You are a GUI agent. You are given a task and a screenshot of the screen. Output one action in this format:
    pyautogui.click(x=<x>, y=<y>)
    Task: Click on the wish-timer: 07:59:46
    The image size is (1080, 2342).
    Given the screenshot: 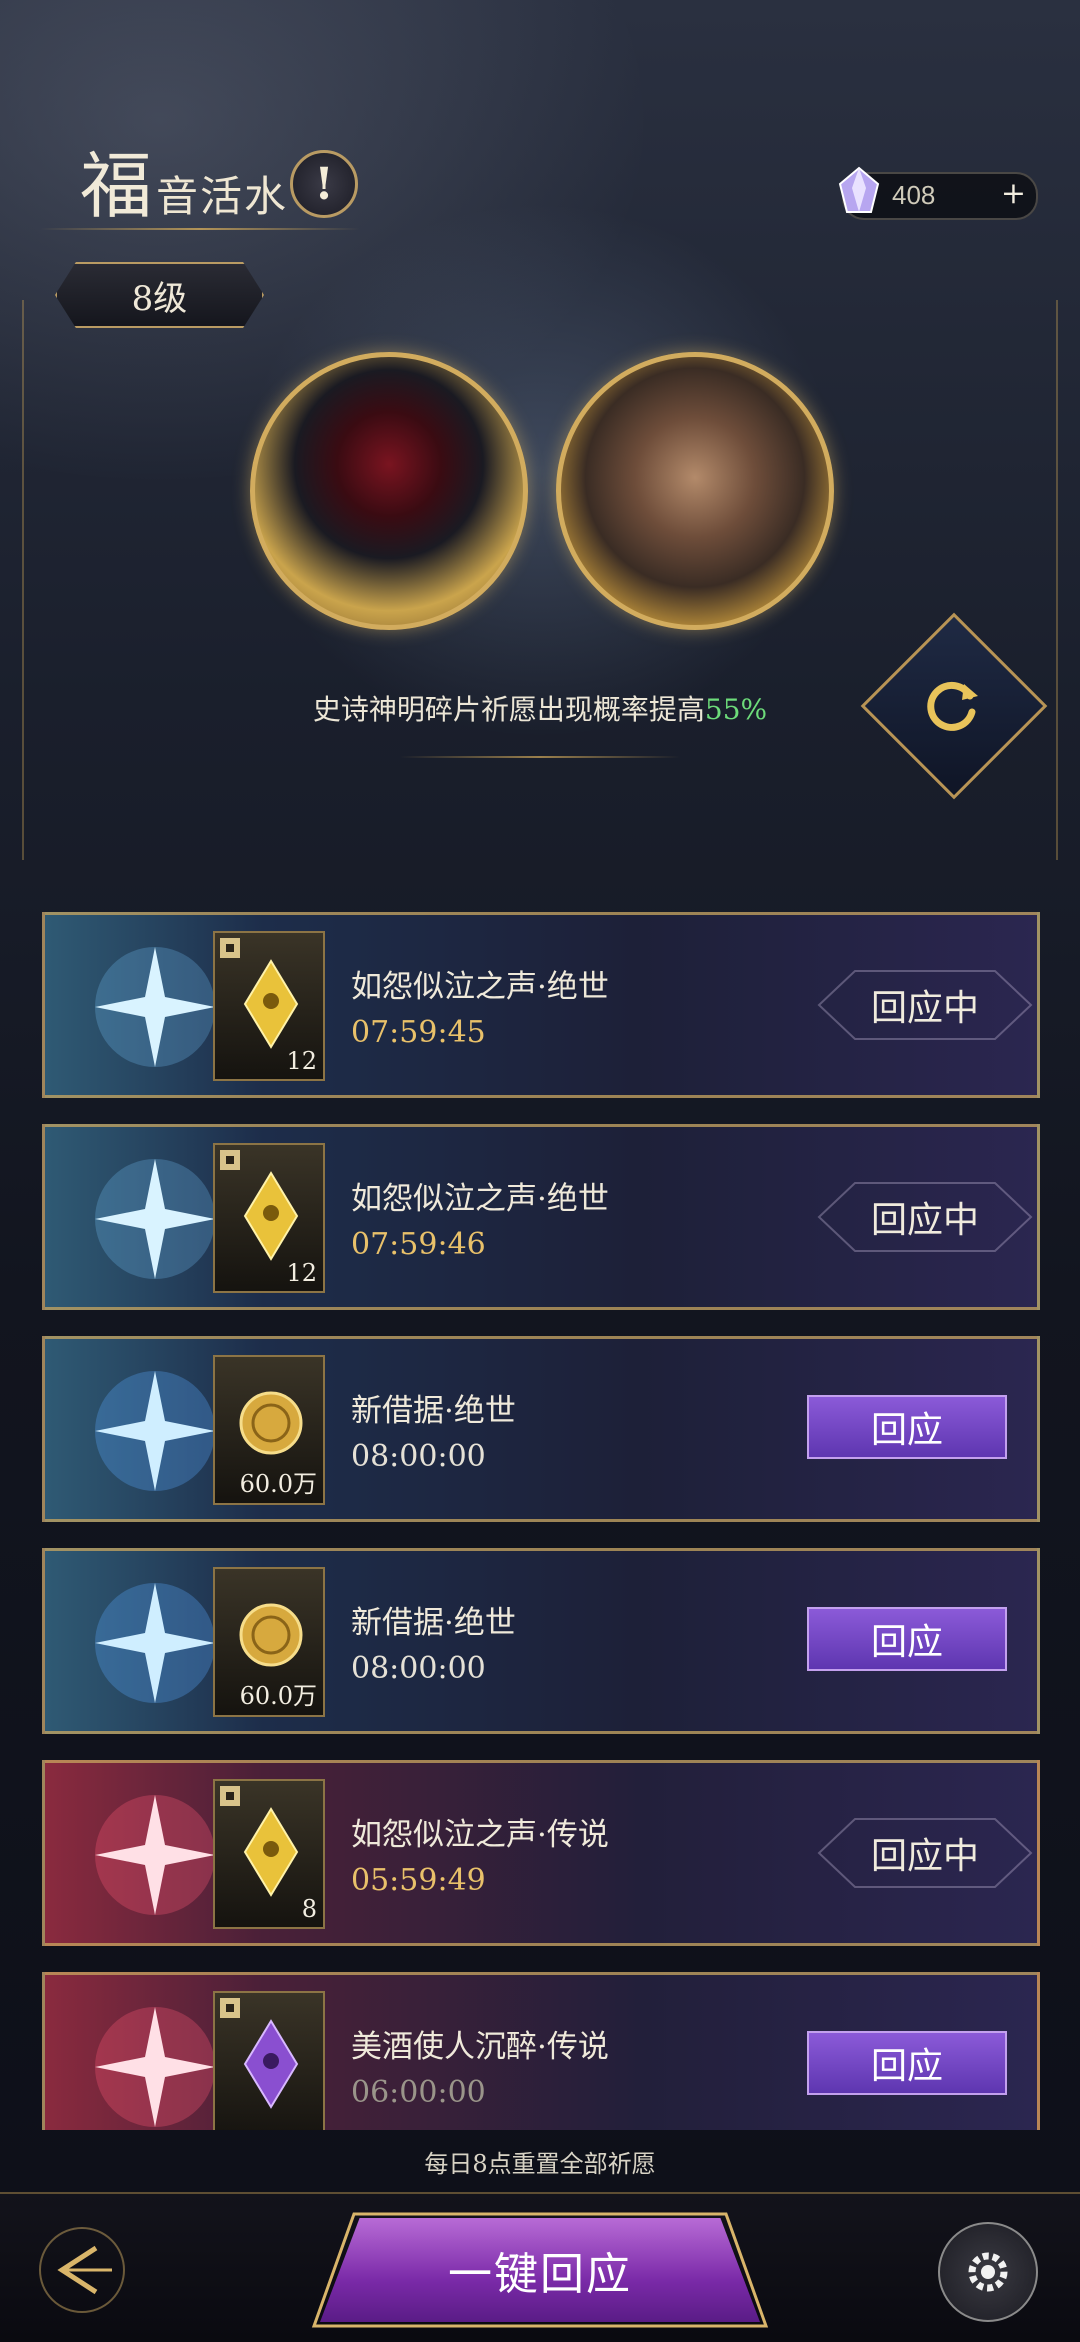 What is the action you would take?
    pyautogui.click(x=418, y=1244)
    